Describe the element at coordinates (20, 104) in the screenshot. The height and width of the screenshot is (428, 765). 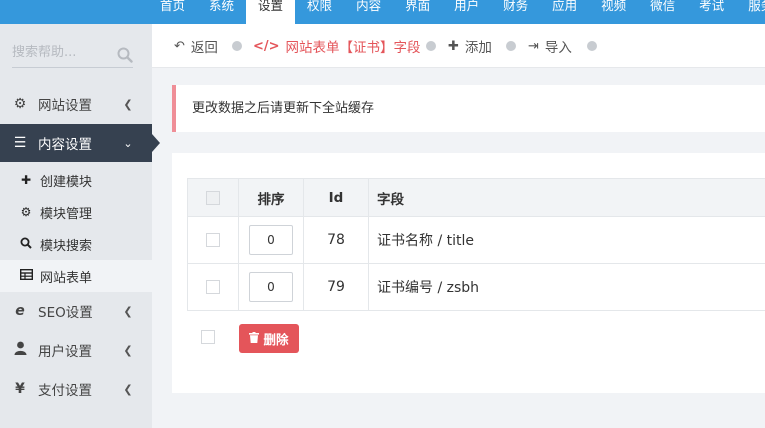
I see `gear-icon: ⚙` at that location.